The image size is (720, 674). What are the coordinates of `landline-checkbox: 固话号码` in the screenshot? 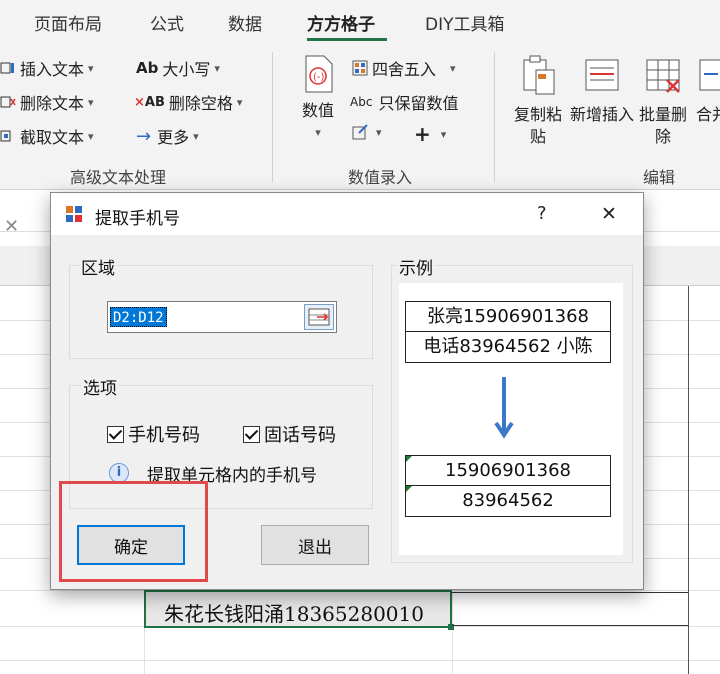 It's located at (289, 434).